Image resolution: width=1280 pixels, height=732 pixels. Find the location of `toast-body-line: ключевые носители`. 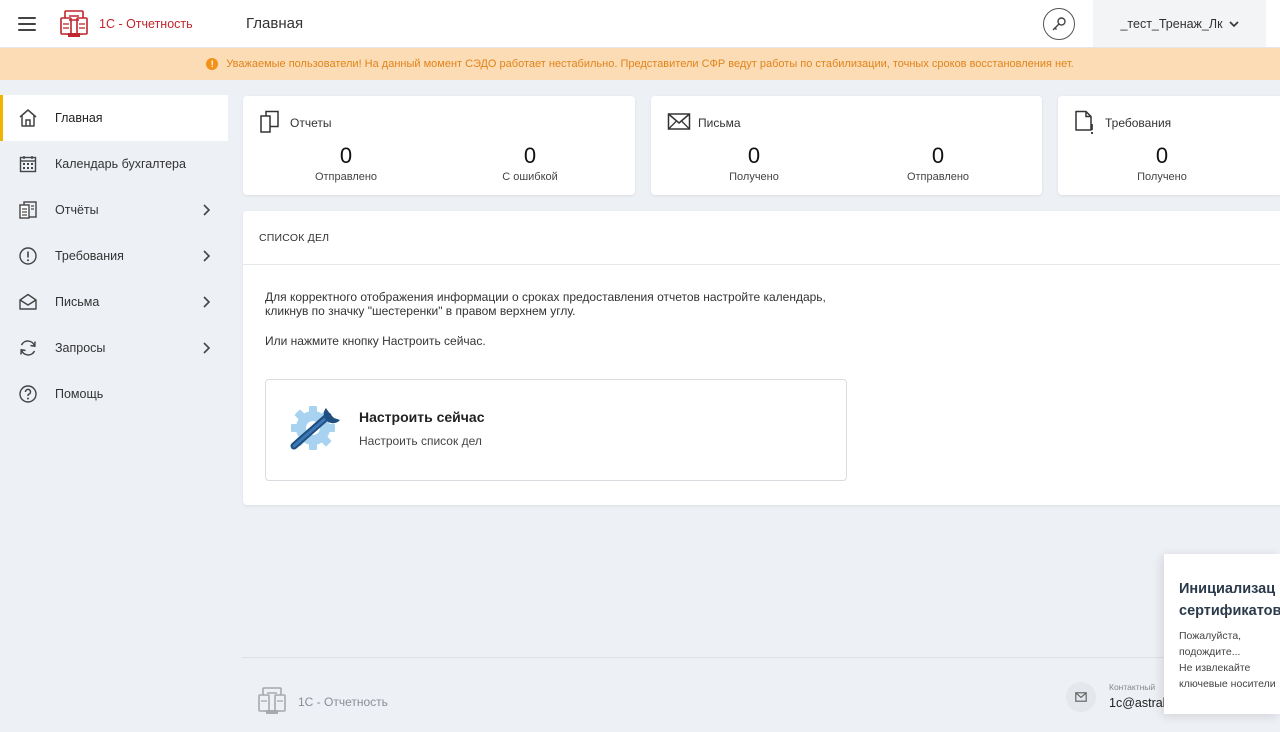

toast-body-line: ключевые носители is located at coordinates (1227, 684).